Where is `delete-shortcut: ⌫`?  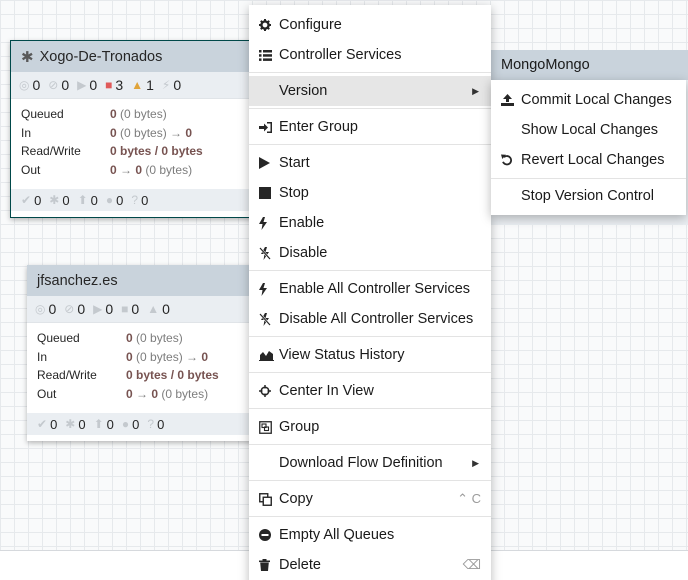
delete-shortcut: ⌫ is located at coordinates (471, 564).